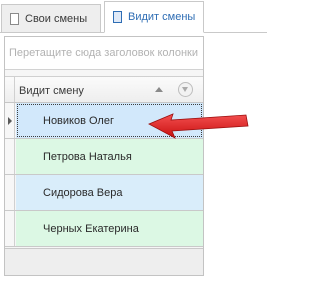 This screenshot has height=281, width=320. I want to click on tab-sees-shifts: Видит смены, so click(154, 17).